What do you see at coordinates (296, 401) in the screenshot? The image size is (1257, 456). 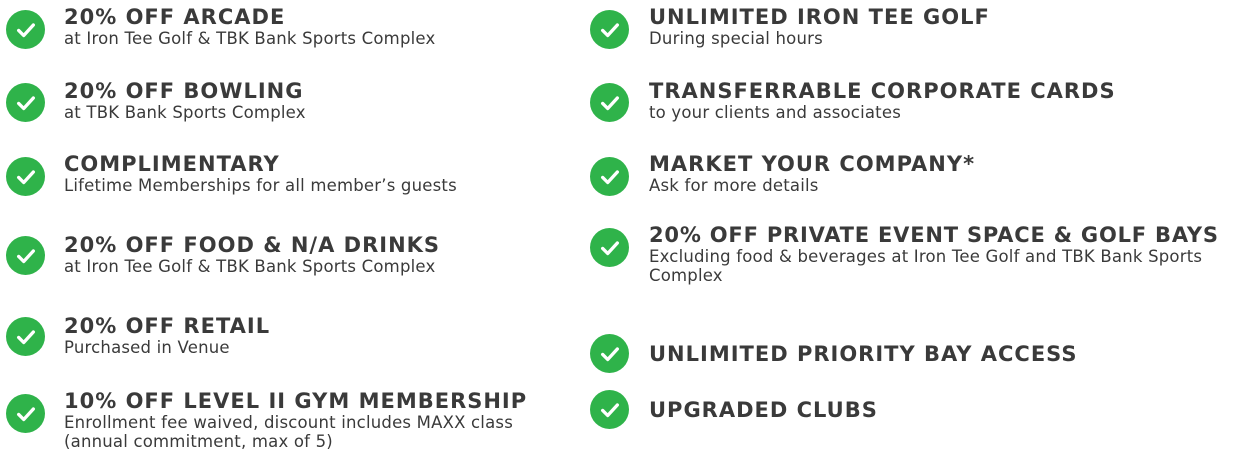 I see `benefit-title: 10% OFF LEVEL II GYM MEMBERSHIP` at bounding box center [296, 401].